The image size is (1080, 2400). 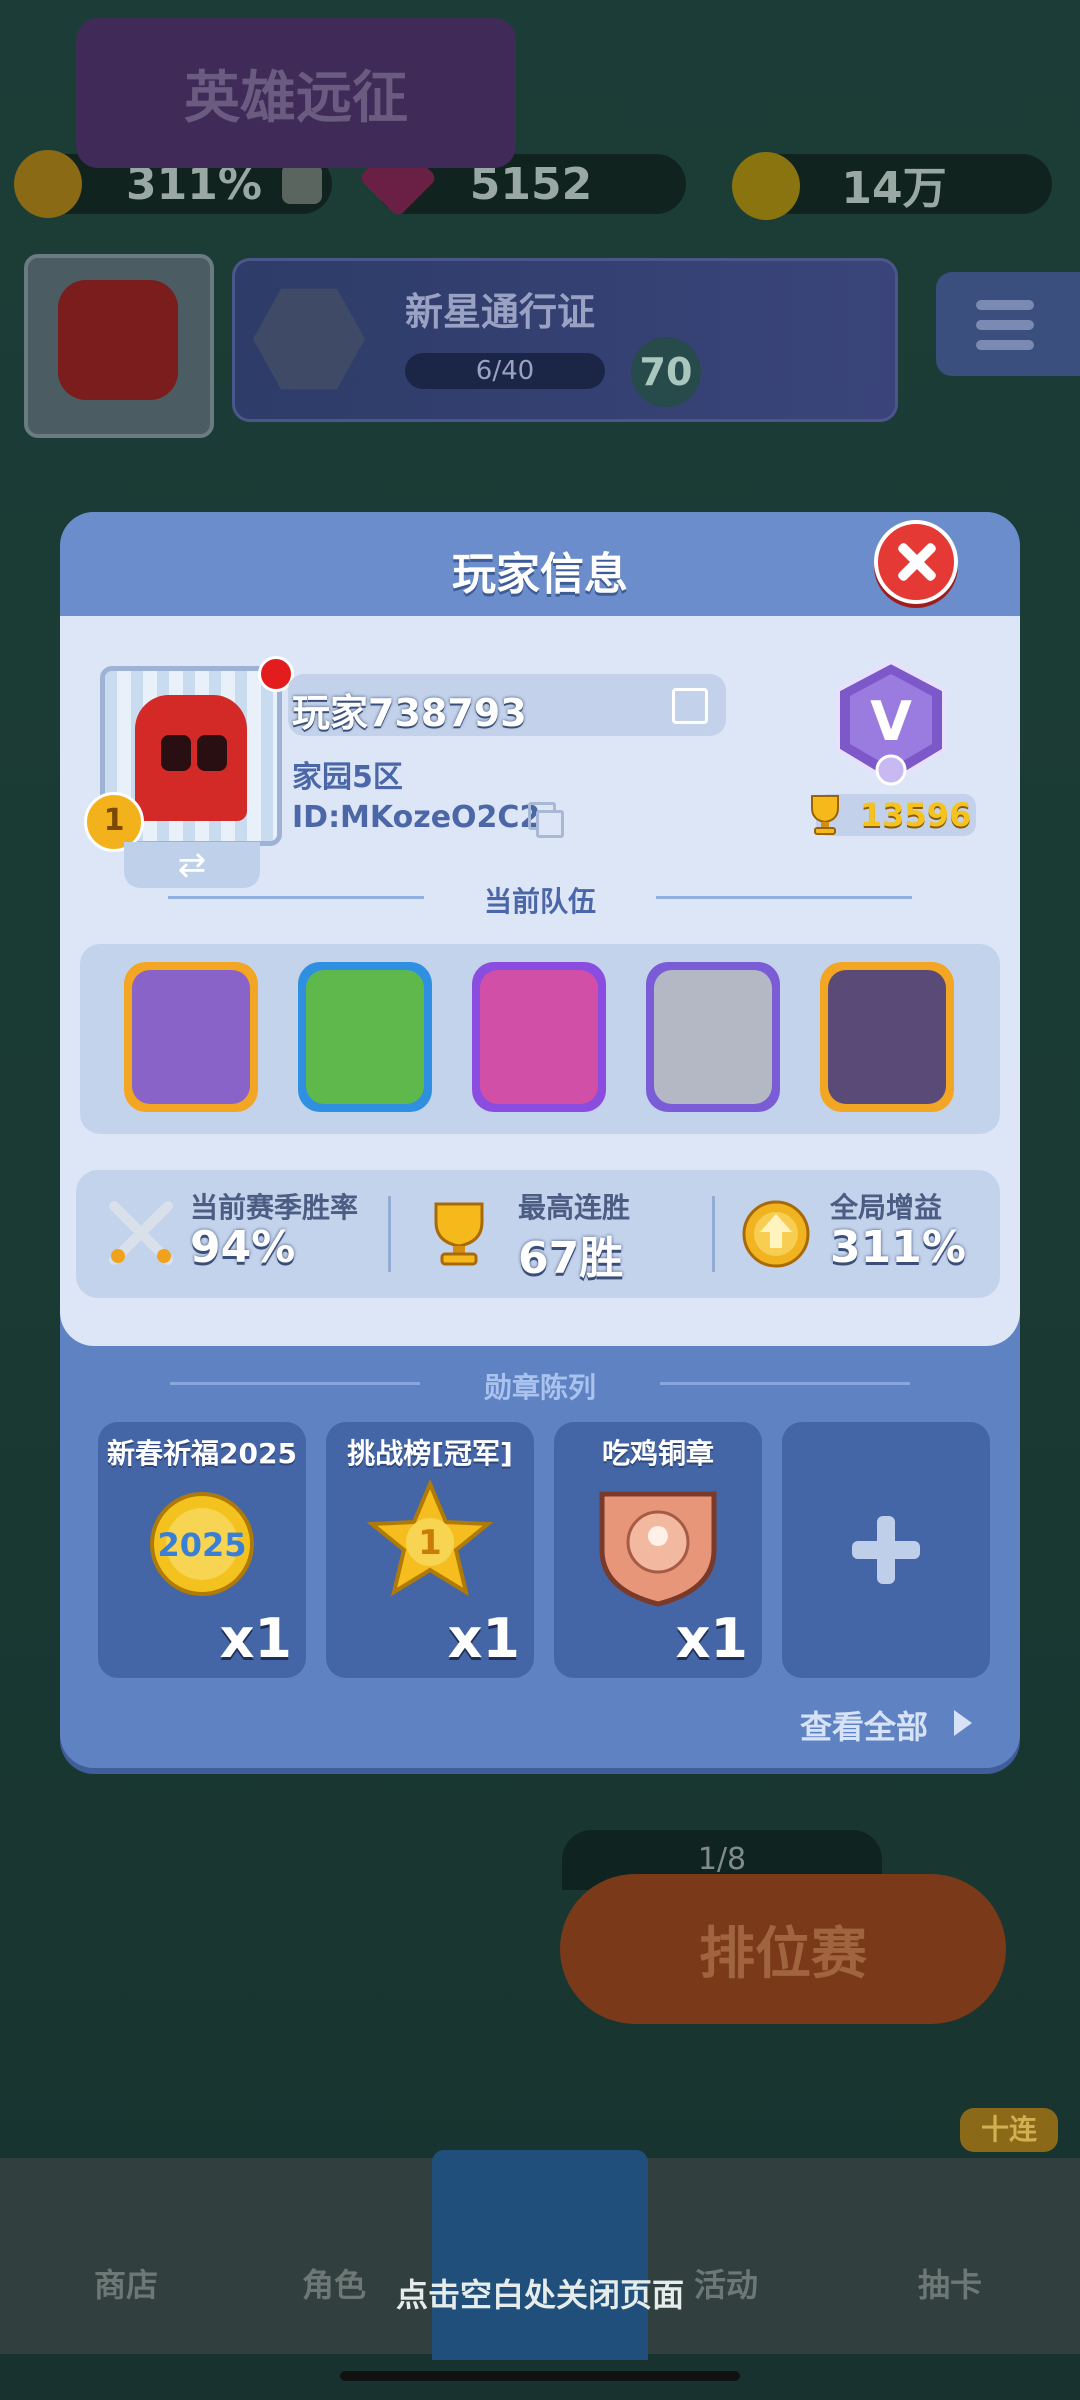 I want to click on medal-title: 挑战榜[冠军], so click(x=430, y=1453).